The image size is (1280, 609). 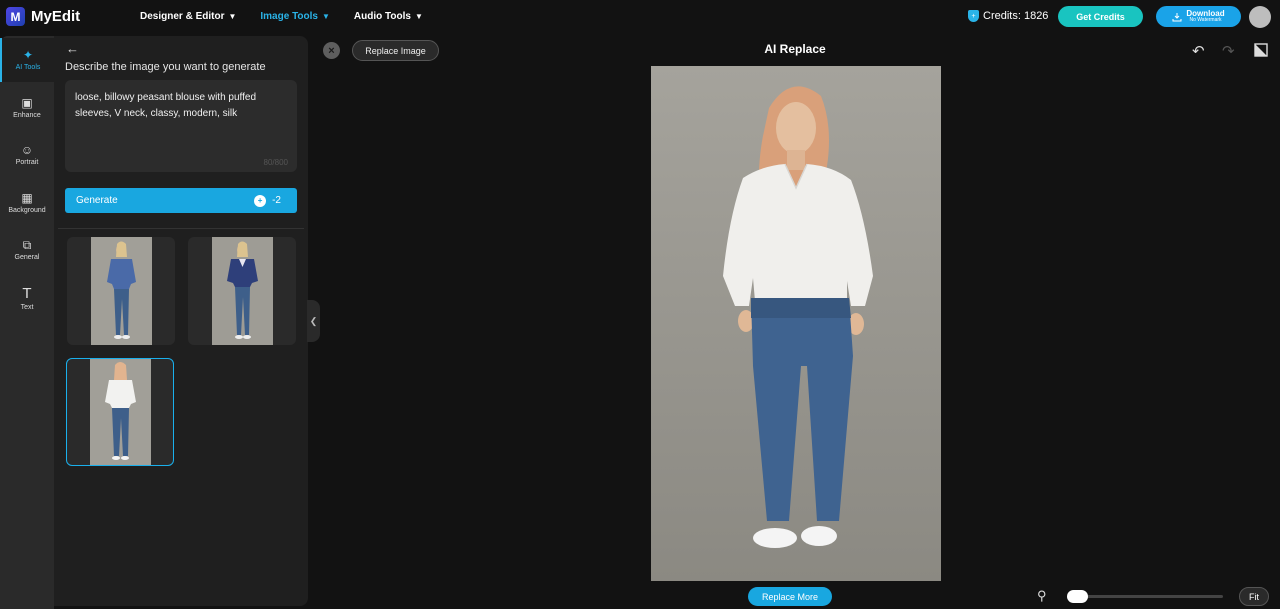 What do you see at coordinates (1260, 17) in the screenshot?
I see `user-avatar` at bounding box center [1260, 17].